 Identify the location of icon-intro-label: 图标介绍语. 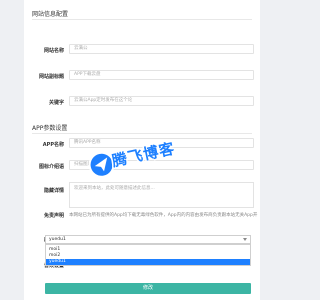
(51, 167).